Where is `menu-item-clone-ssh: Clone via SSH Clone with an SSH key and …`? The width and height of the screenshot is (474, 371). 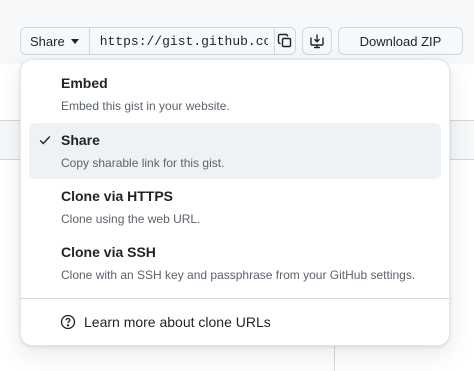
menu-item-clone-ssh: Clone via SSH Clone with an SSH key and … is located at coordinates (235, 263).